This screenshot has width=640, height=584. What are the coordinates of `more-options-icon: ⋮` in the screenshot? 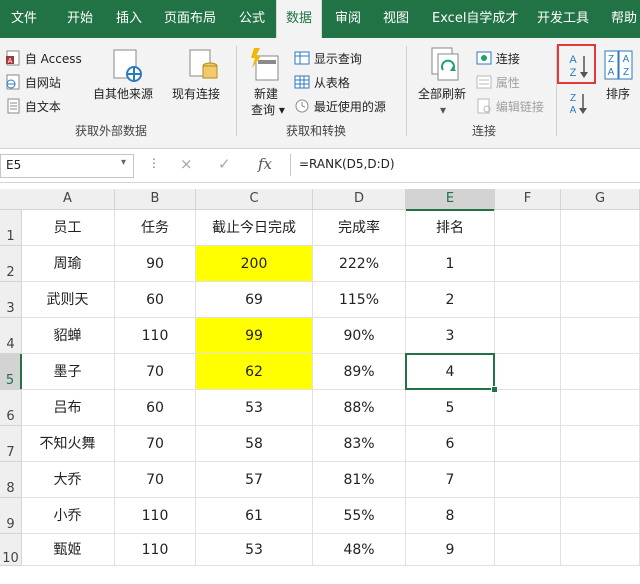 It's located at (154, 163).